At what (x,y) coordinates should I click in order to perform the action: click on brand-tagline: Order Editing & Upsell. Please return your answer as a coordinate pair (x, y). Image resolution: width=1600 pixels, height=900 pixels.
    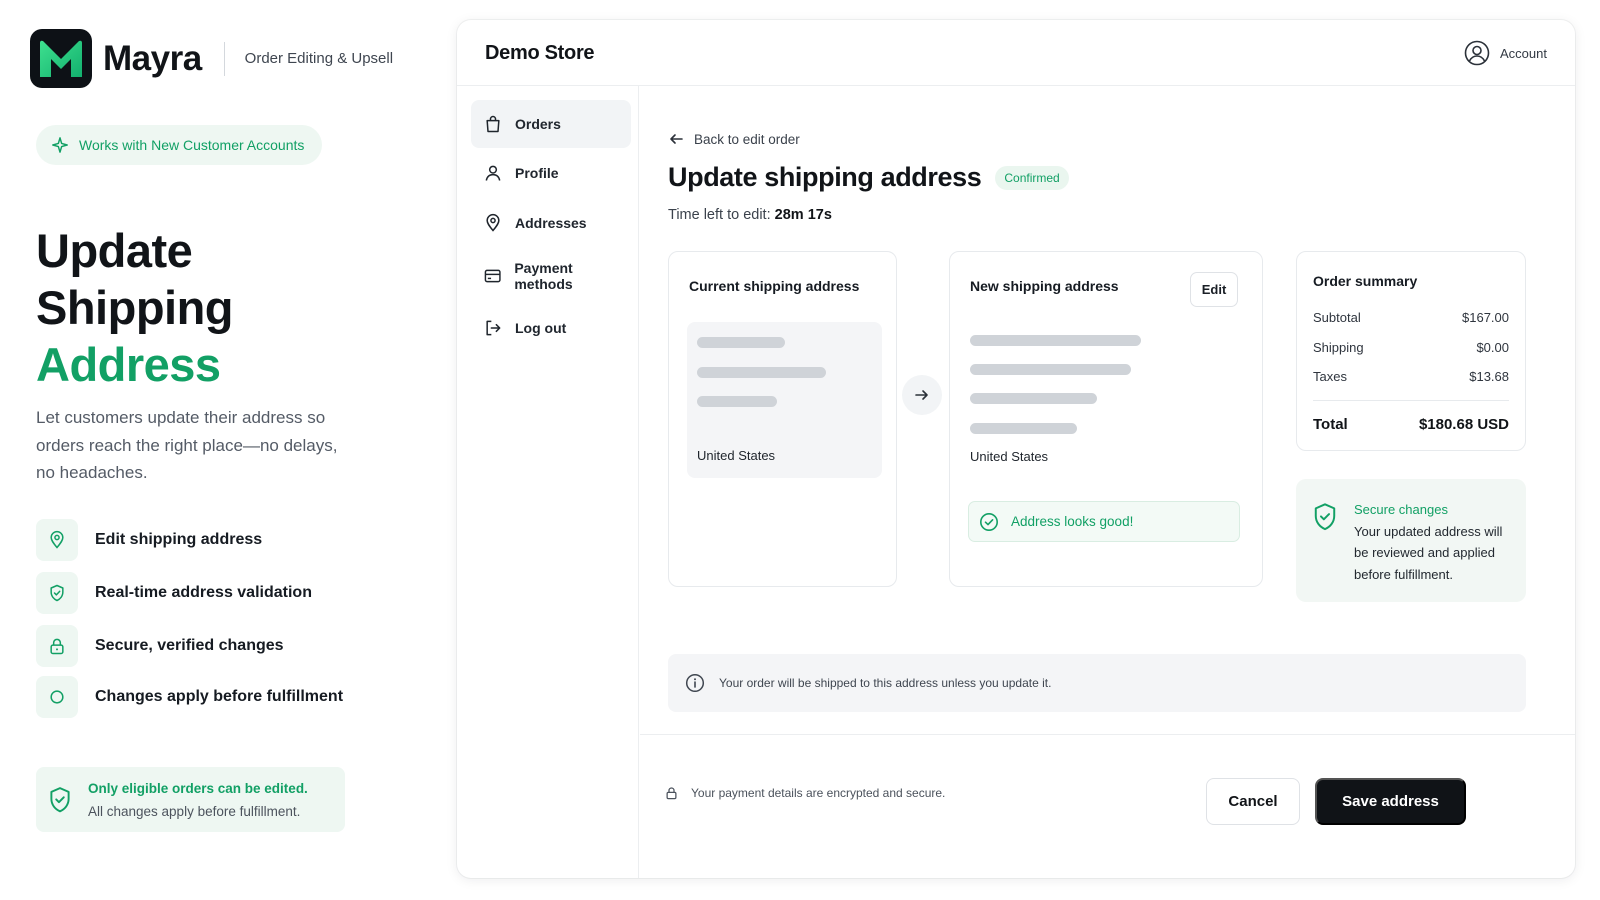
    Looking at the image, I should click on (319, 58).